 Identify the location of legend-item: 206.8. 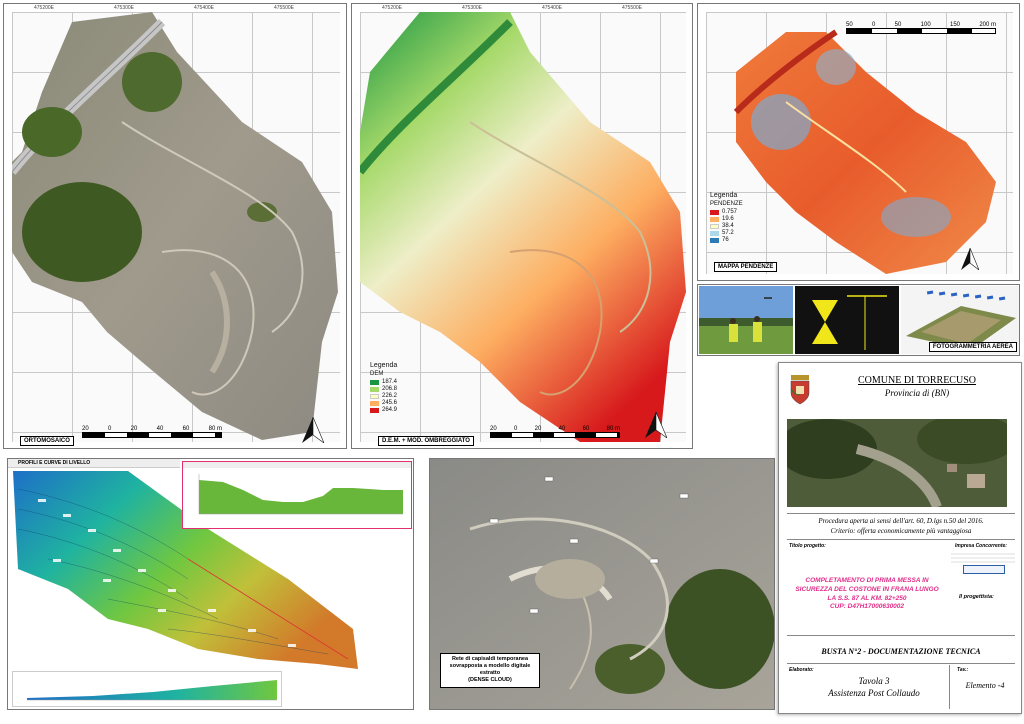
(383, 389).